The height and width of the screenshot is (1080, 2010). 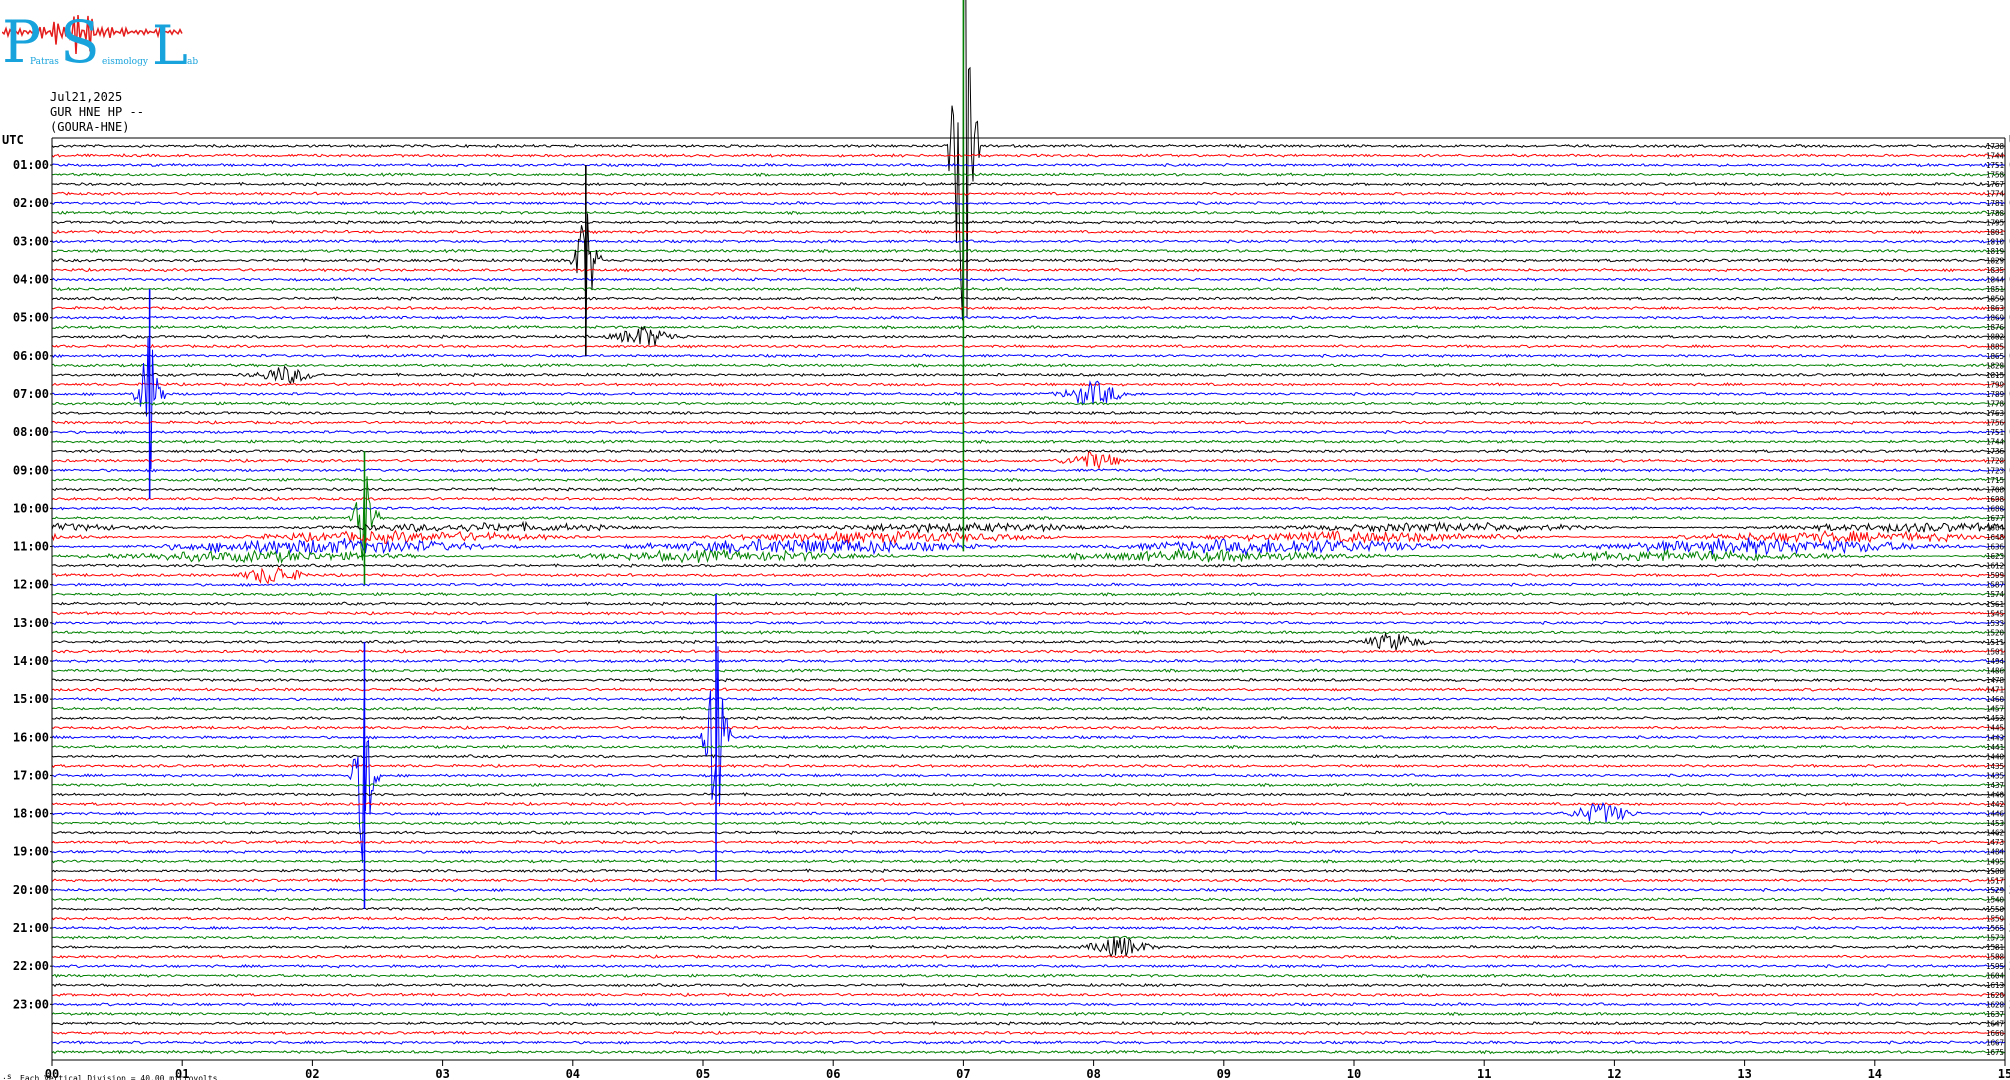 I want to click on trace-count-label: 1829, so click(x=1995, y=260).